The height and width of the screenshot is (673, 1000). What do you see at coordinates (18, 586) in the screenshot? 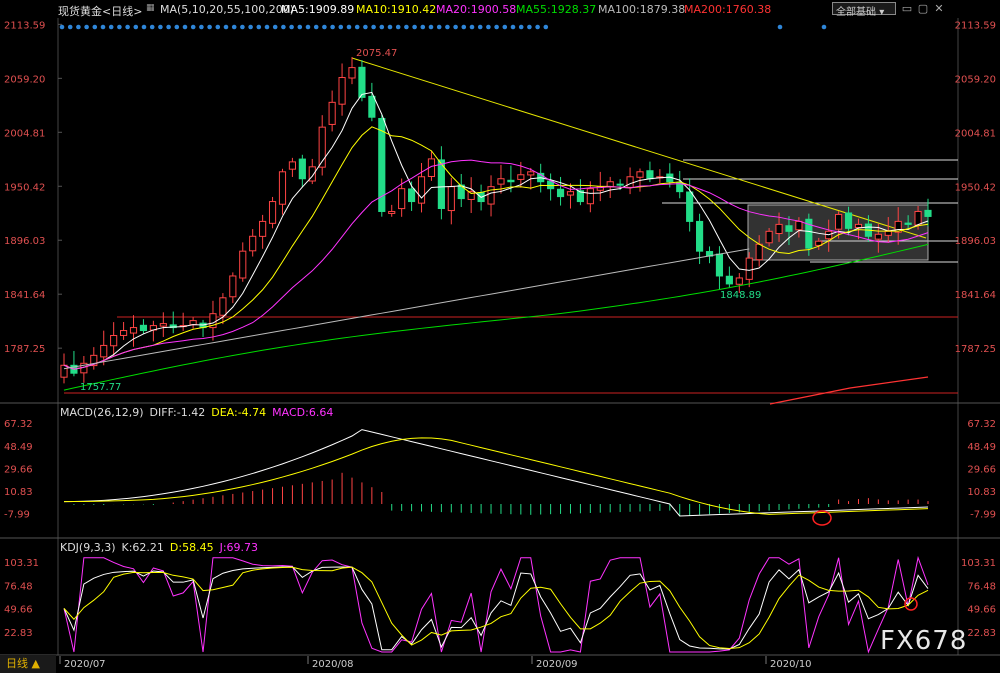
I see `kdj-tick-left: 76.48` at bounding box center [18, 586].